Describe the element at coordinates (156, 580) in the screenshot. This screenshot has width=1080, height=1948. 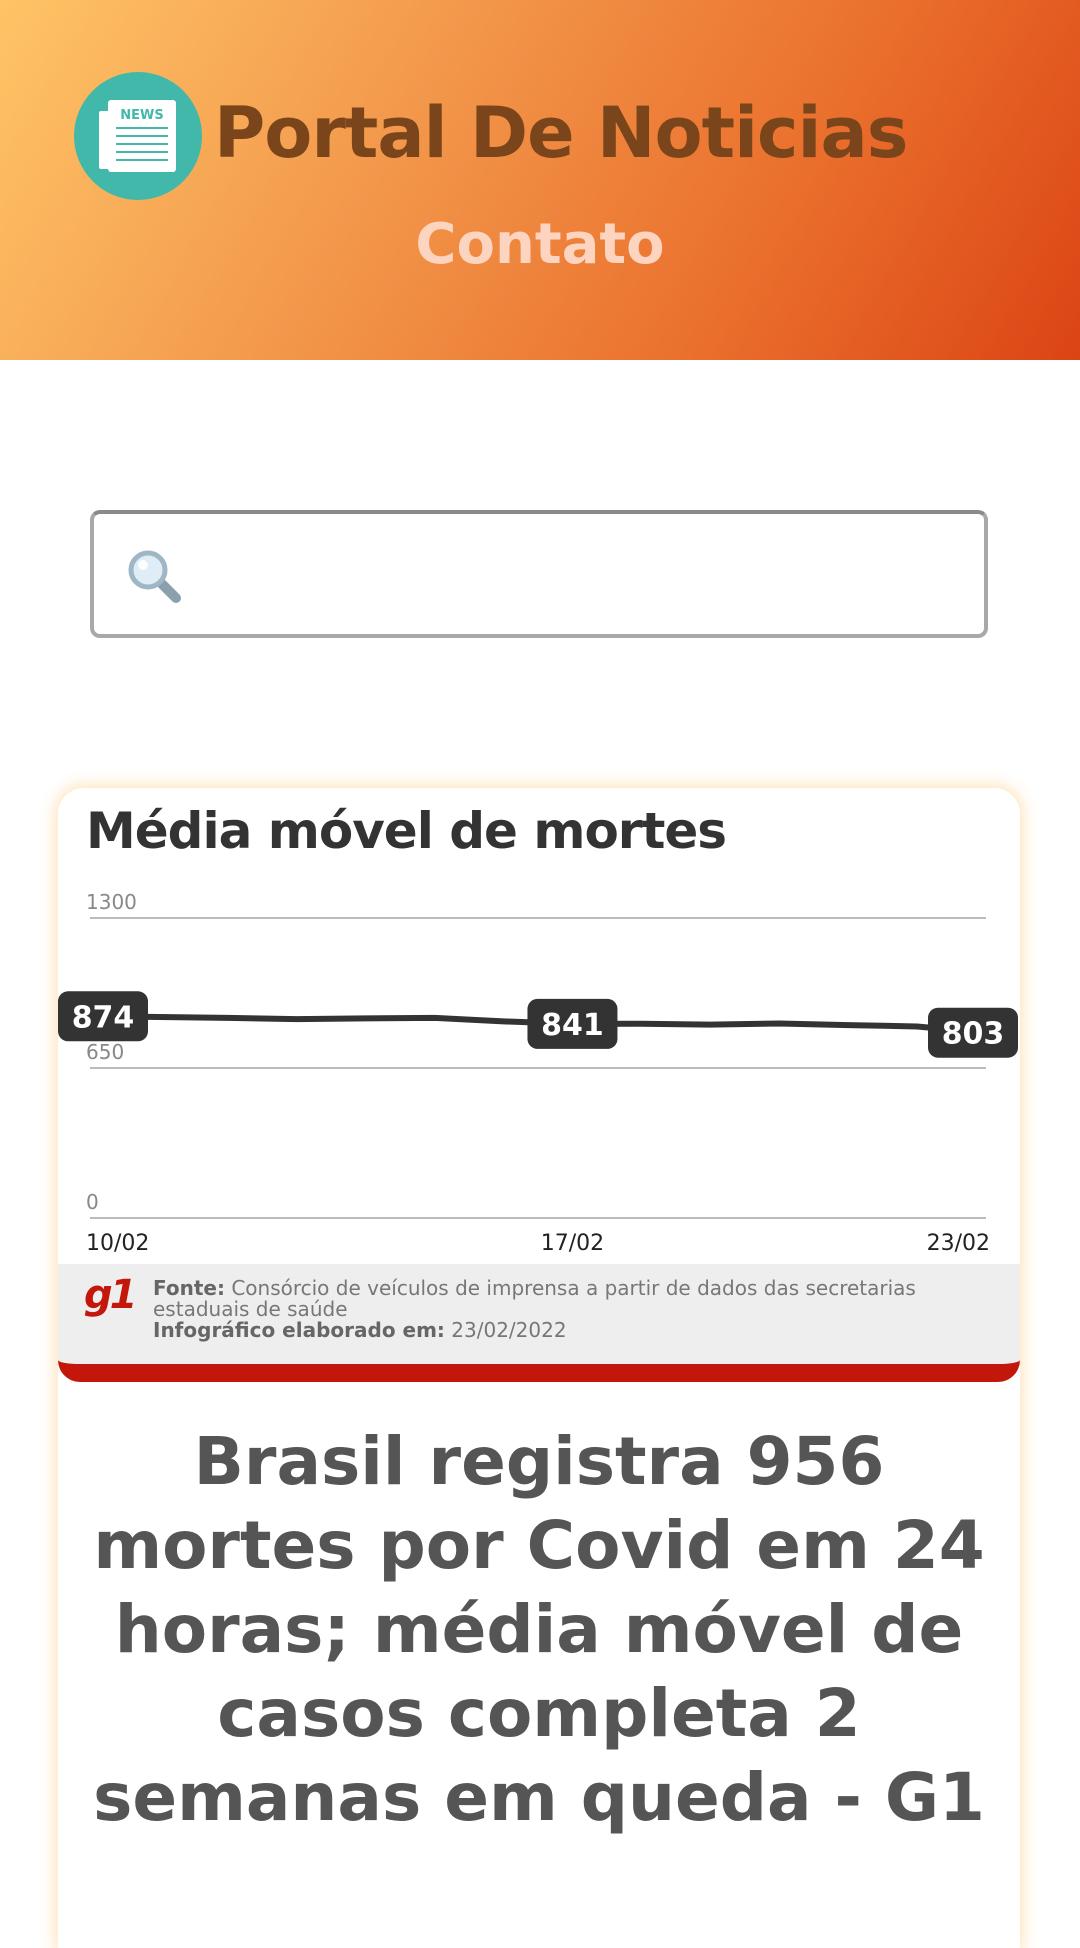
I see `search-icon` at that location.